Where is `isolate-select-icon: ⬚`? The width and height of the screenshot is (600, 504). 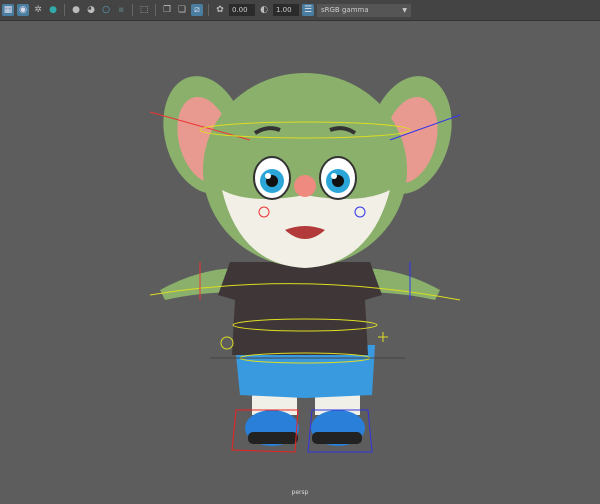
isolate-select-icon: ⬚ is located at coordinates (144, 10).